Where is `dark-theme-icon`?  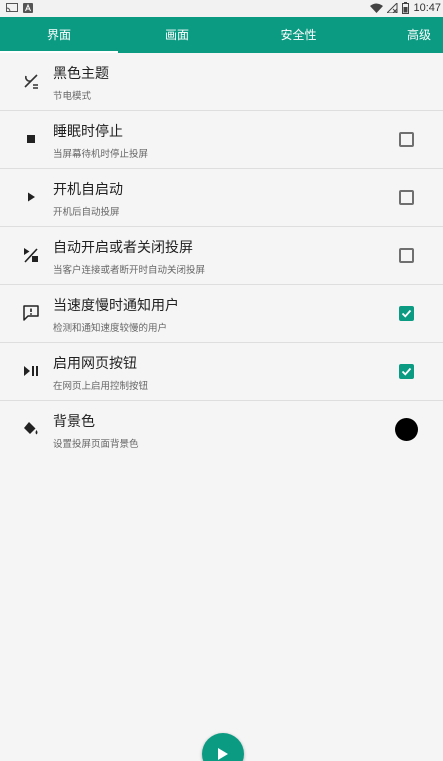 dark-theme-icon is located at coordinates (31, 81).